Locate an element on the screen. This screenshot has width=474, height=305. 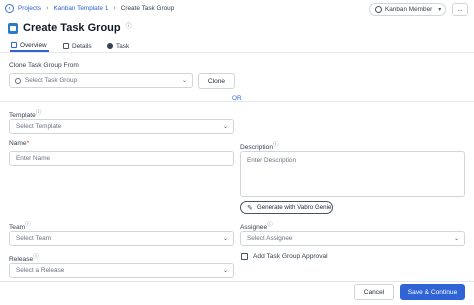
chevron-down-icon: ▾ is located at coordinates (440, 10).